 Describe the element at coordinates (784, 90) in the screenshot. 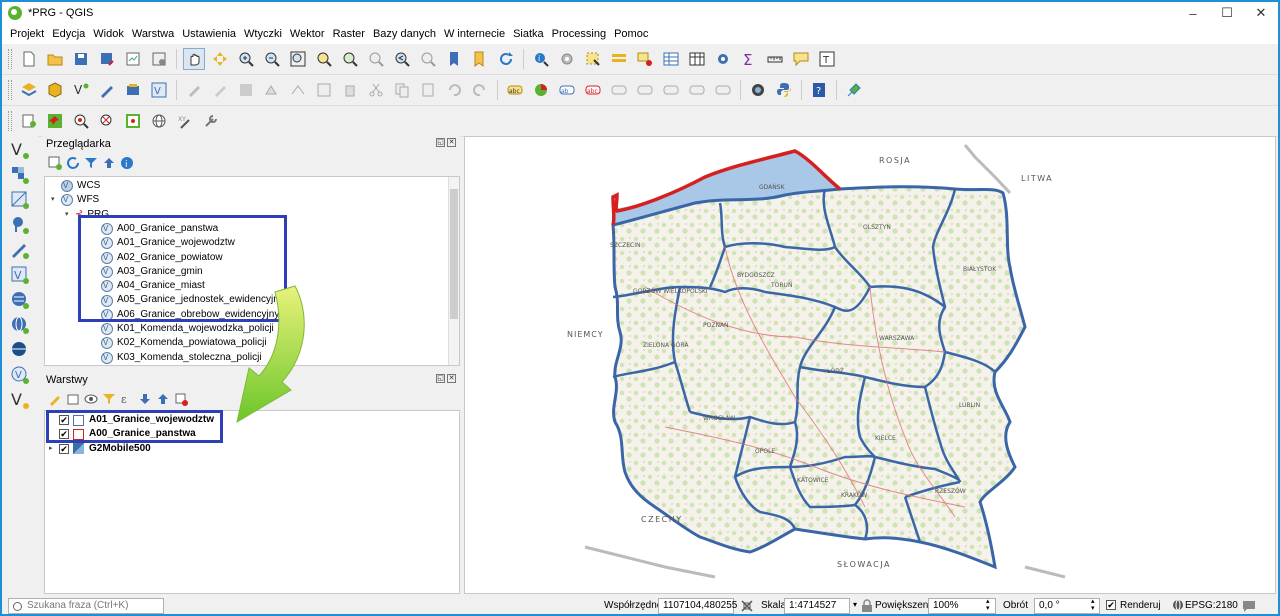

I see `python-console-button` at that location.